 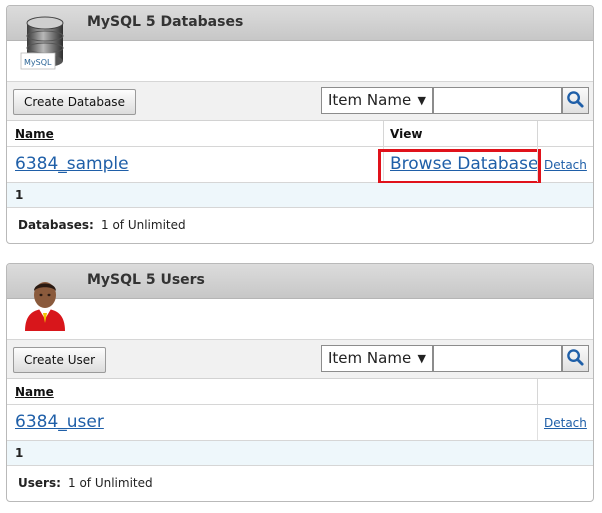 What do you see at coordinates (38, 62) in the screenshot?
I see `mysql-logo-text: MySQL` at bounding box center [38, 62].